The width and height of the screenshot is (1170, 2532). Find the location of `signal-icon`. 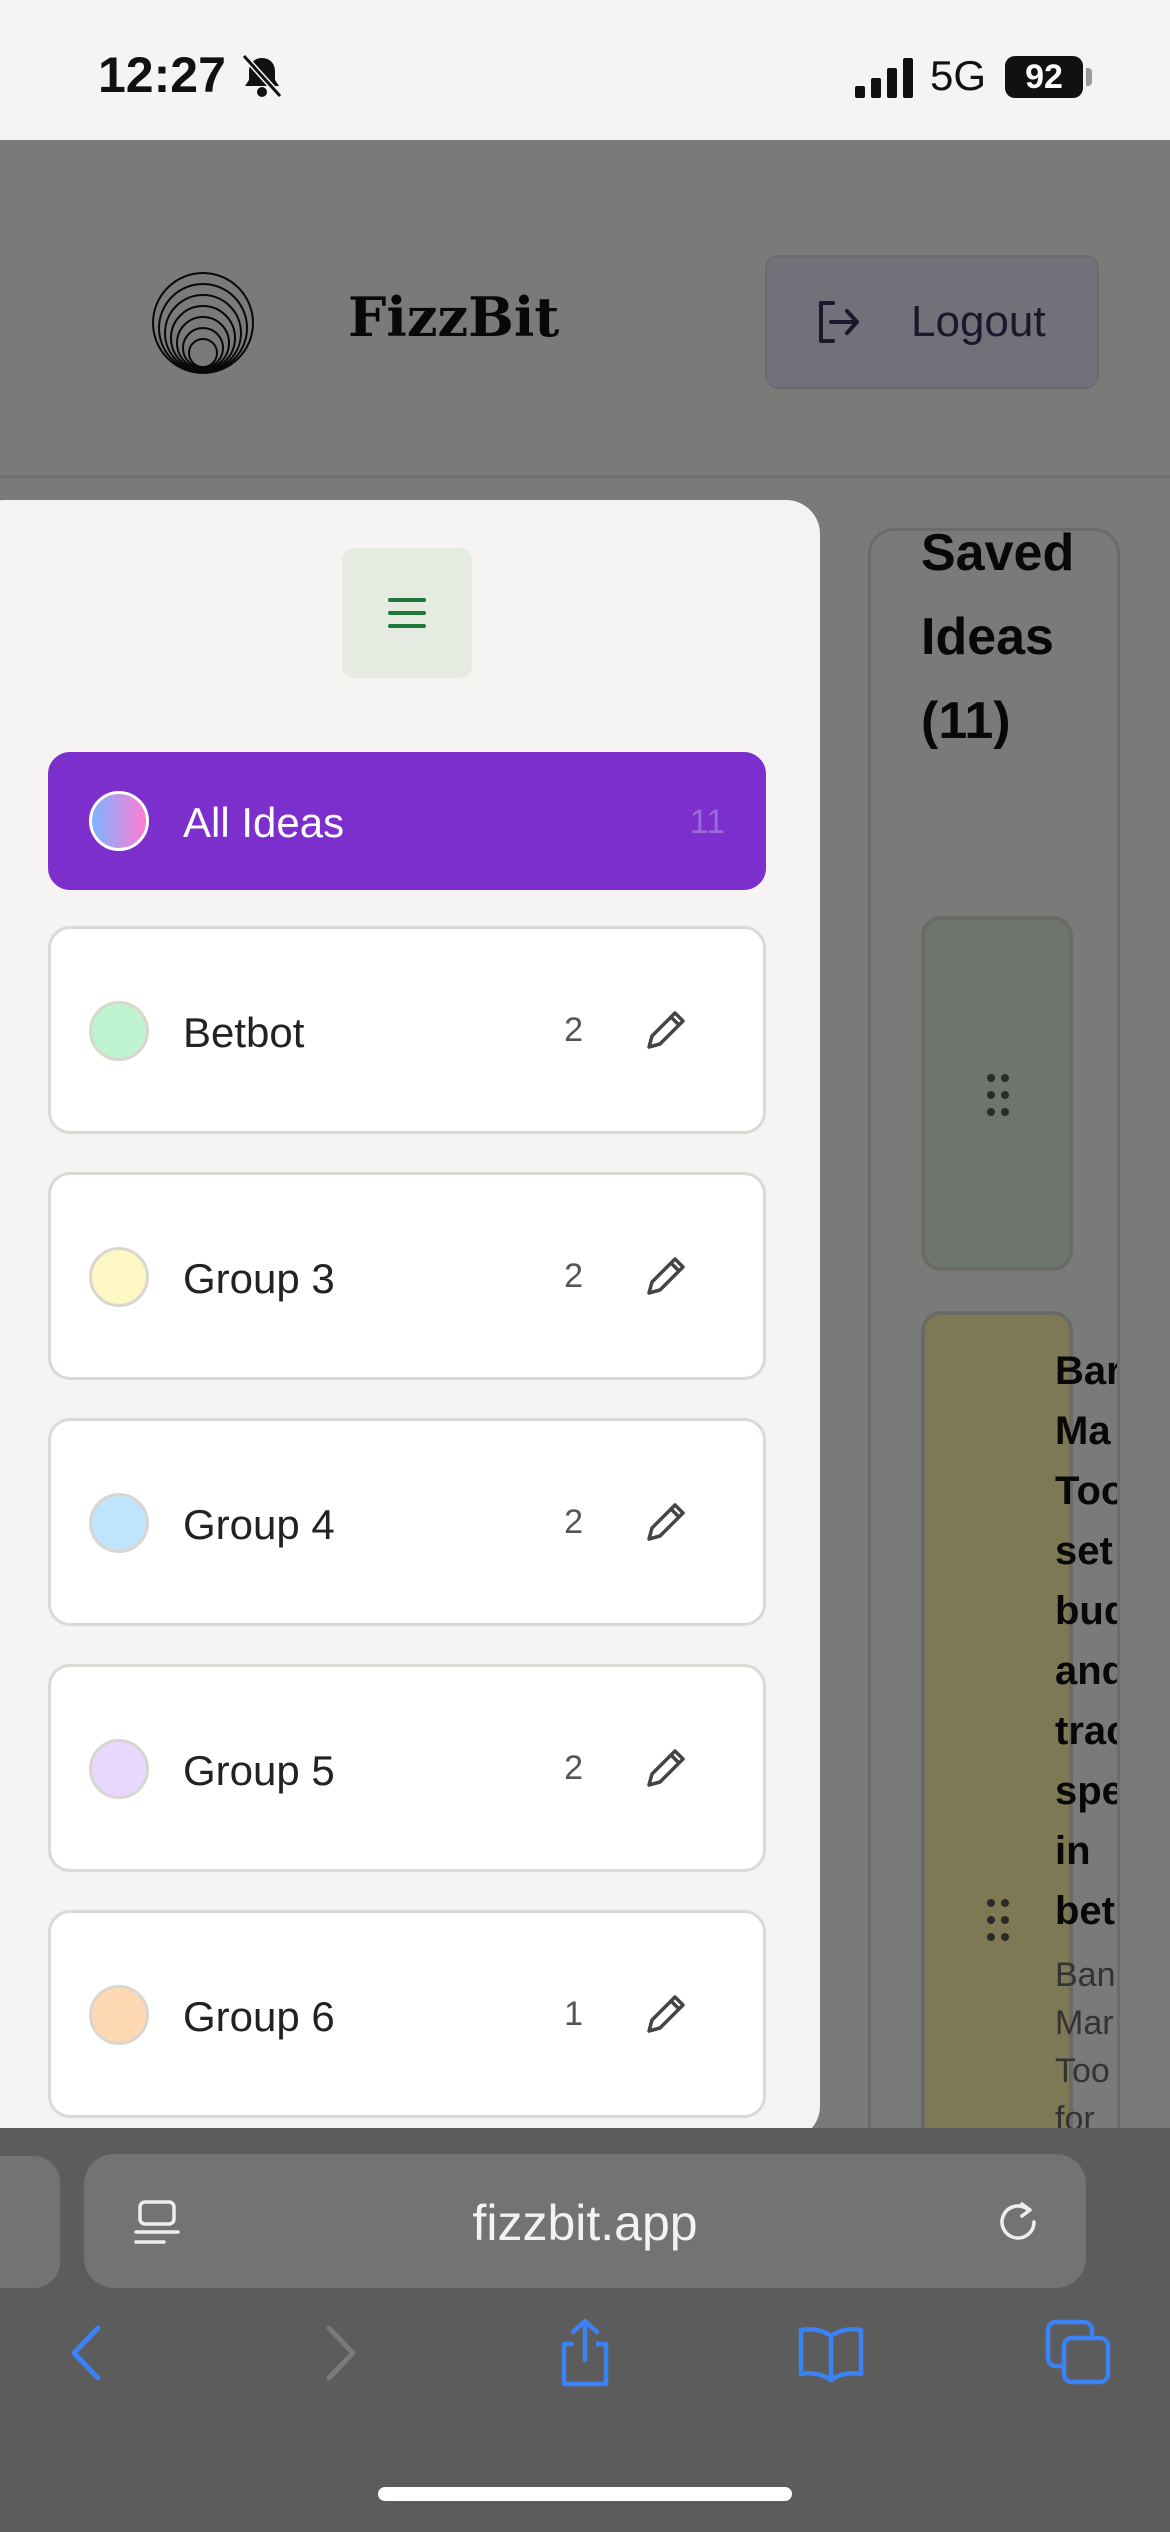

signal-icon is located at coordinates (884, 78).